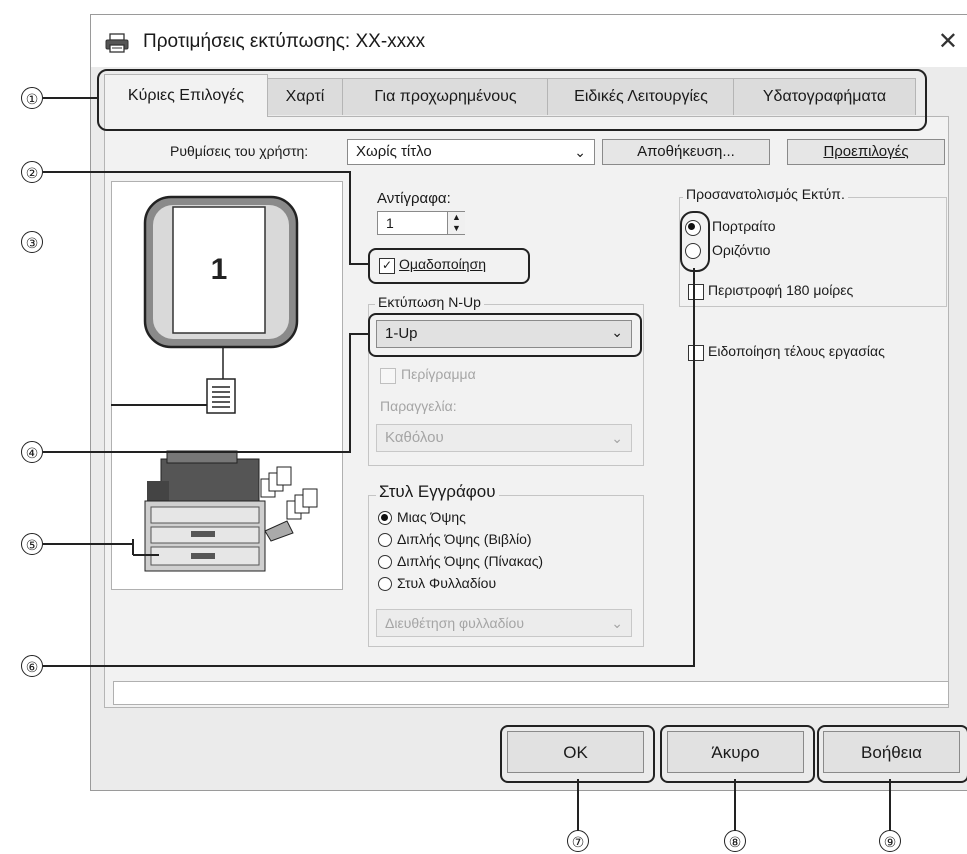  I want to click on callout-2: ②, so click(32, 172).